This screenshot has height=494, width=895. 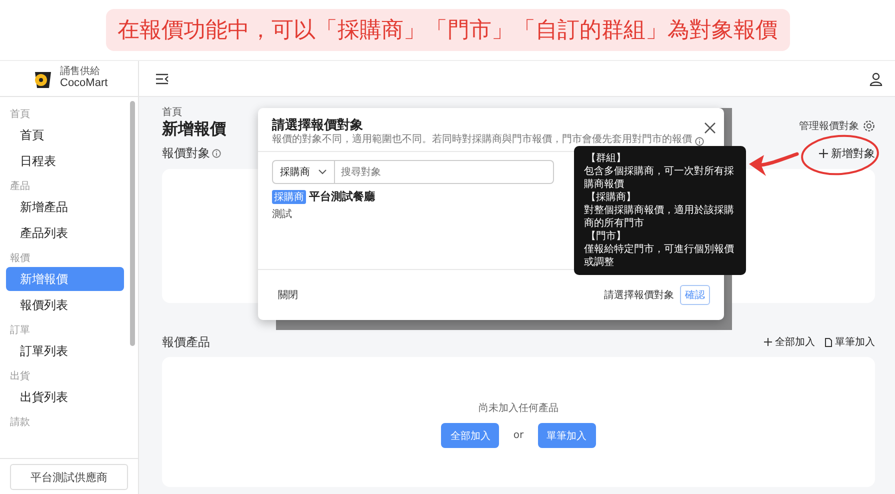 I want to click on section-title: 報價對象, so click(x=186, y=153).